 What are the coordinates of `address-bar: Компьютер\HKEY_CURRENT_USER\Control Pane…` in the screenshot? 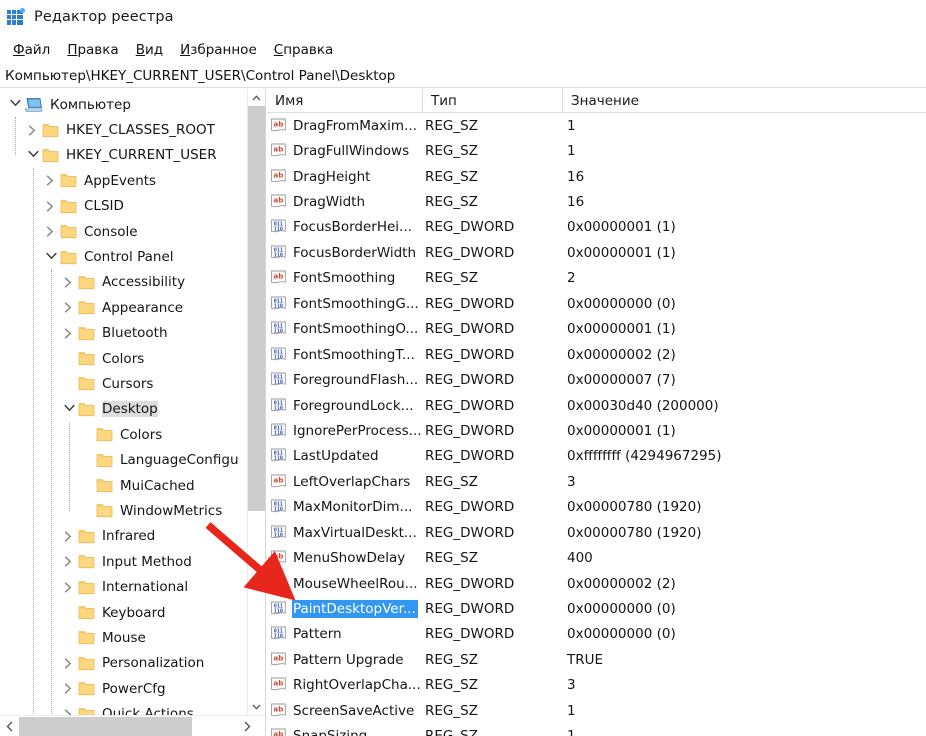 It's located at (463, 76).